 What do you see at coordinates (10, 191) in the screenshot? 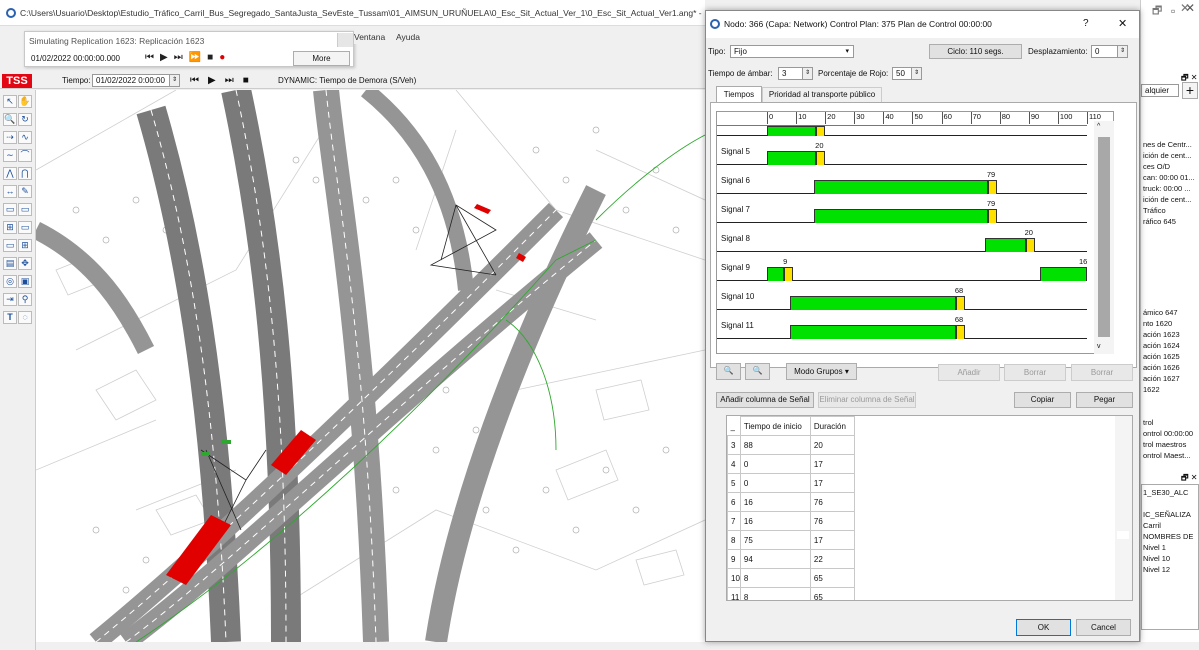
I see `pen-icon: ↔` at bounding box center [10, 191].